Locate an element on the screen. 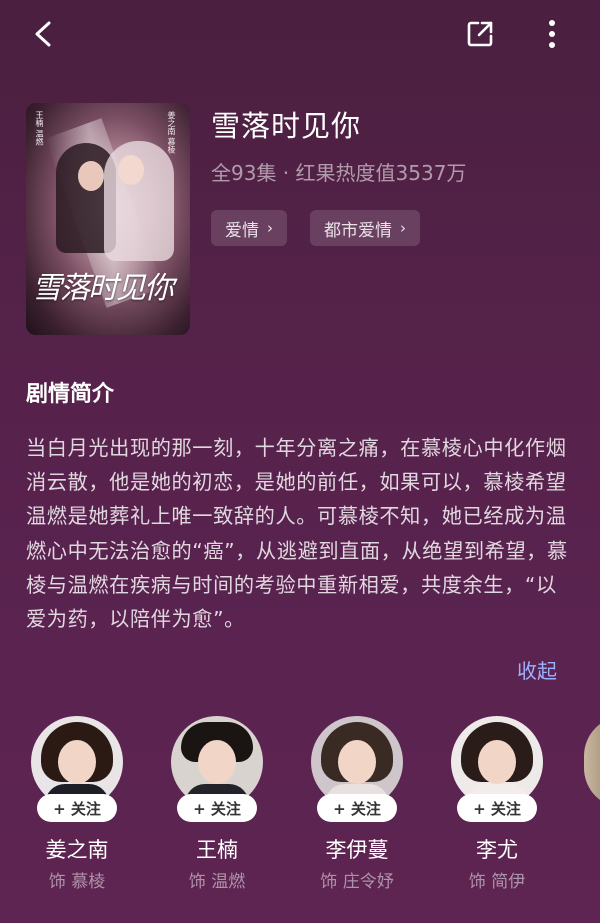  cast-next-avatar is located at coordinates (592, 762).